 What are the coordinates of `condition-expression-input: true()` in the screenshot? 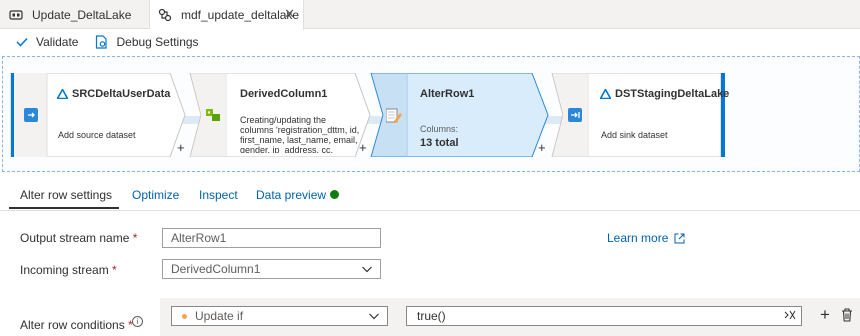 It's located at (604, 316).